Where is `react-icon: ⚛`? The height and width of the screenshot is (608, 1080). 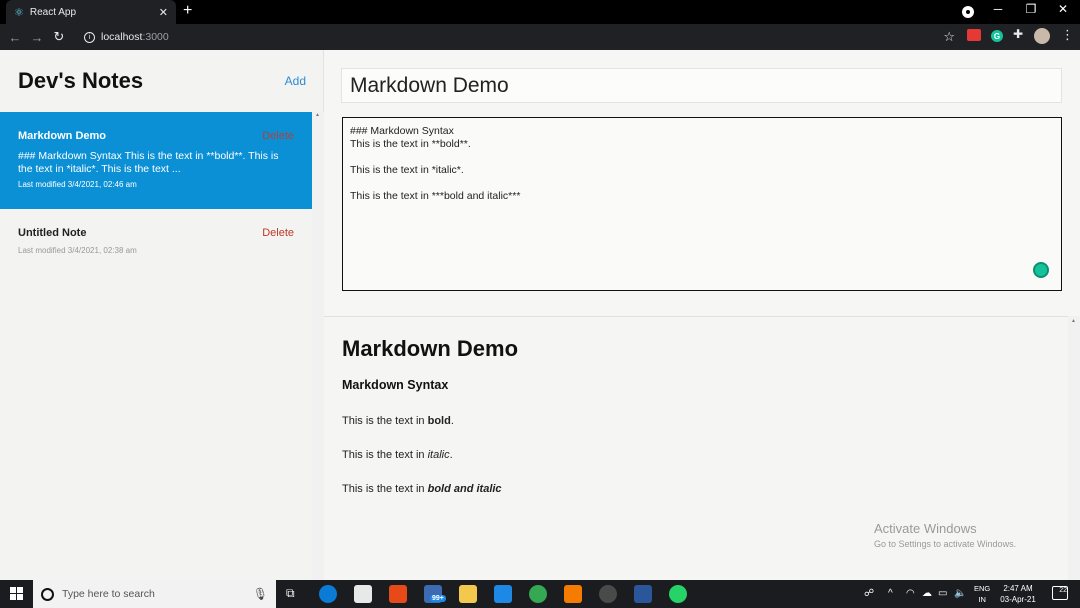
react-icon: ⚛ is located at coordinates (19, 12).